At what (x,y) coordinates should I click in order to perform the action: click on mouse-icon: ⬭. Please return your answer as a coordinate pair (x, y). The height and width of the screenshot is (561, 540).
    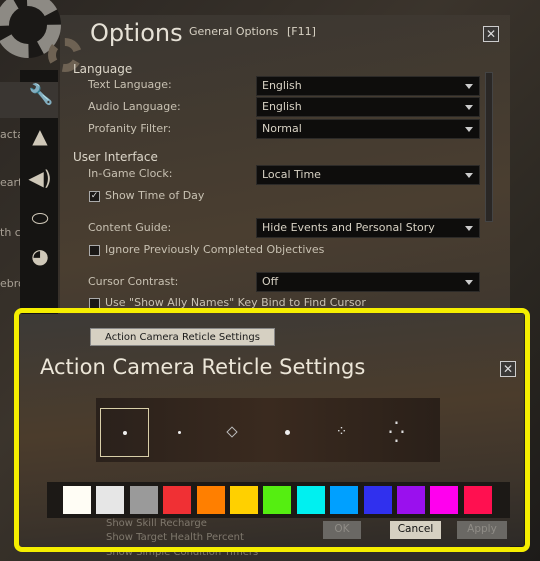
    Looking at the image, I should click on (40, 218).